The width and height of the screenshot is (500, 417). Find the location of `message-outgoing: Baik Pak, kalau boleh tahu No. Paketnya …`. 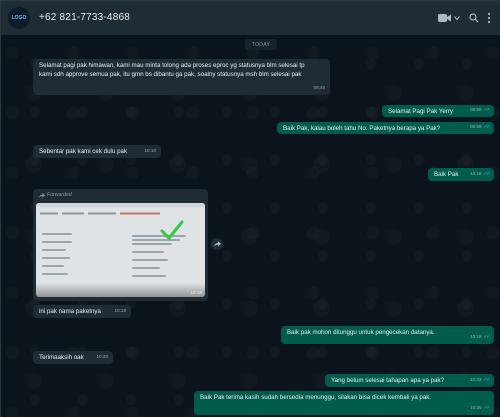

message-outgoing: Baik Pak, kalau boleh tahu No. Paketnya … is located at coordinates (385, 128).